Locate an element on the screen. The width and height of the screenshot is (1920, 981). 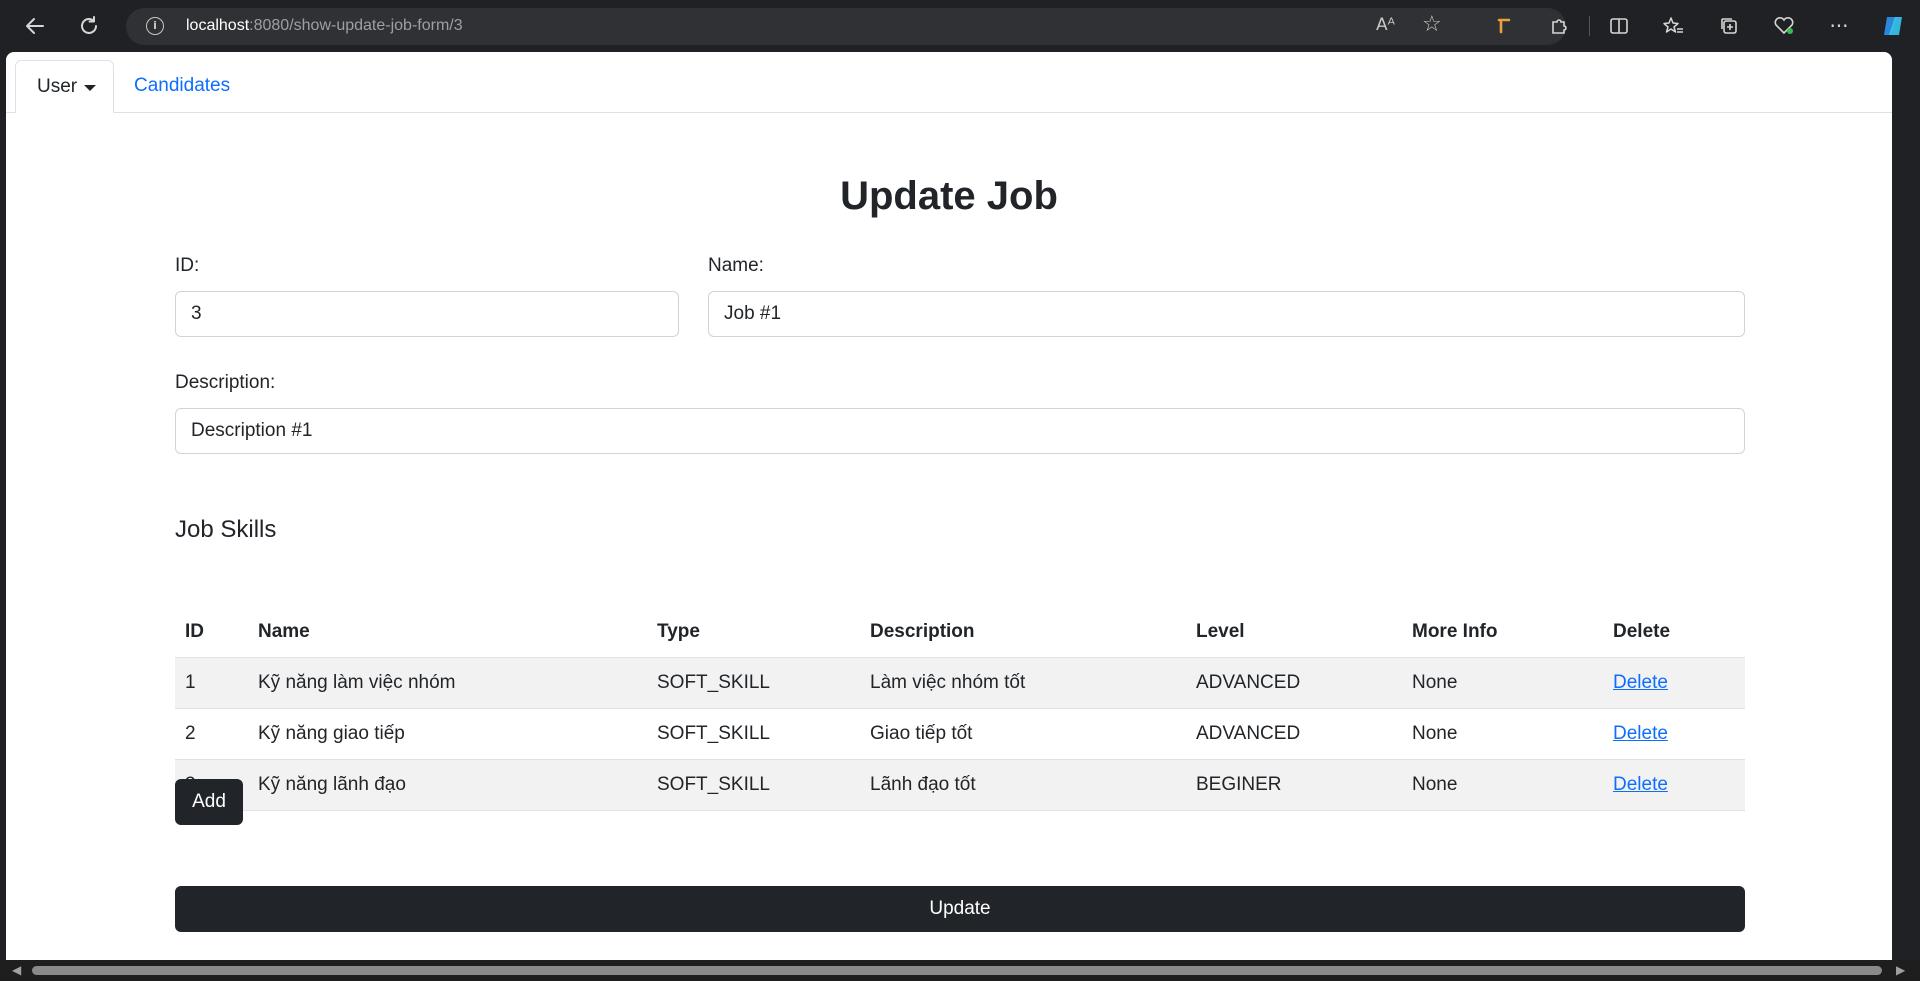
copilot-icon is located at coordinates (1893, 26).